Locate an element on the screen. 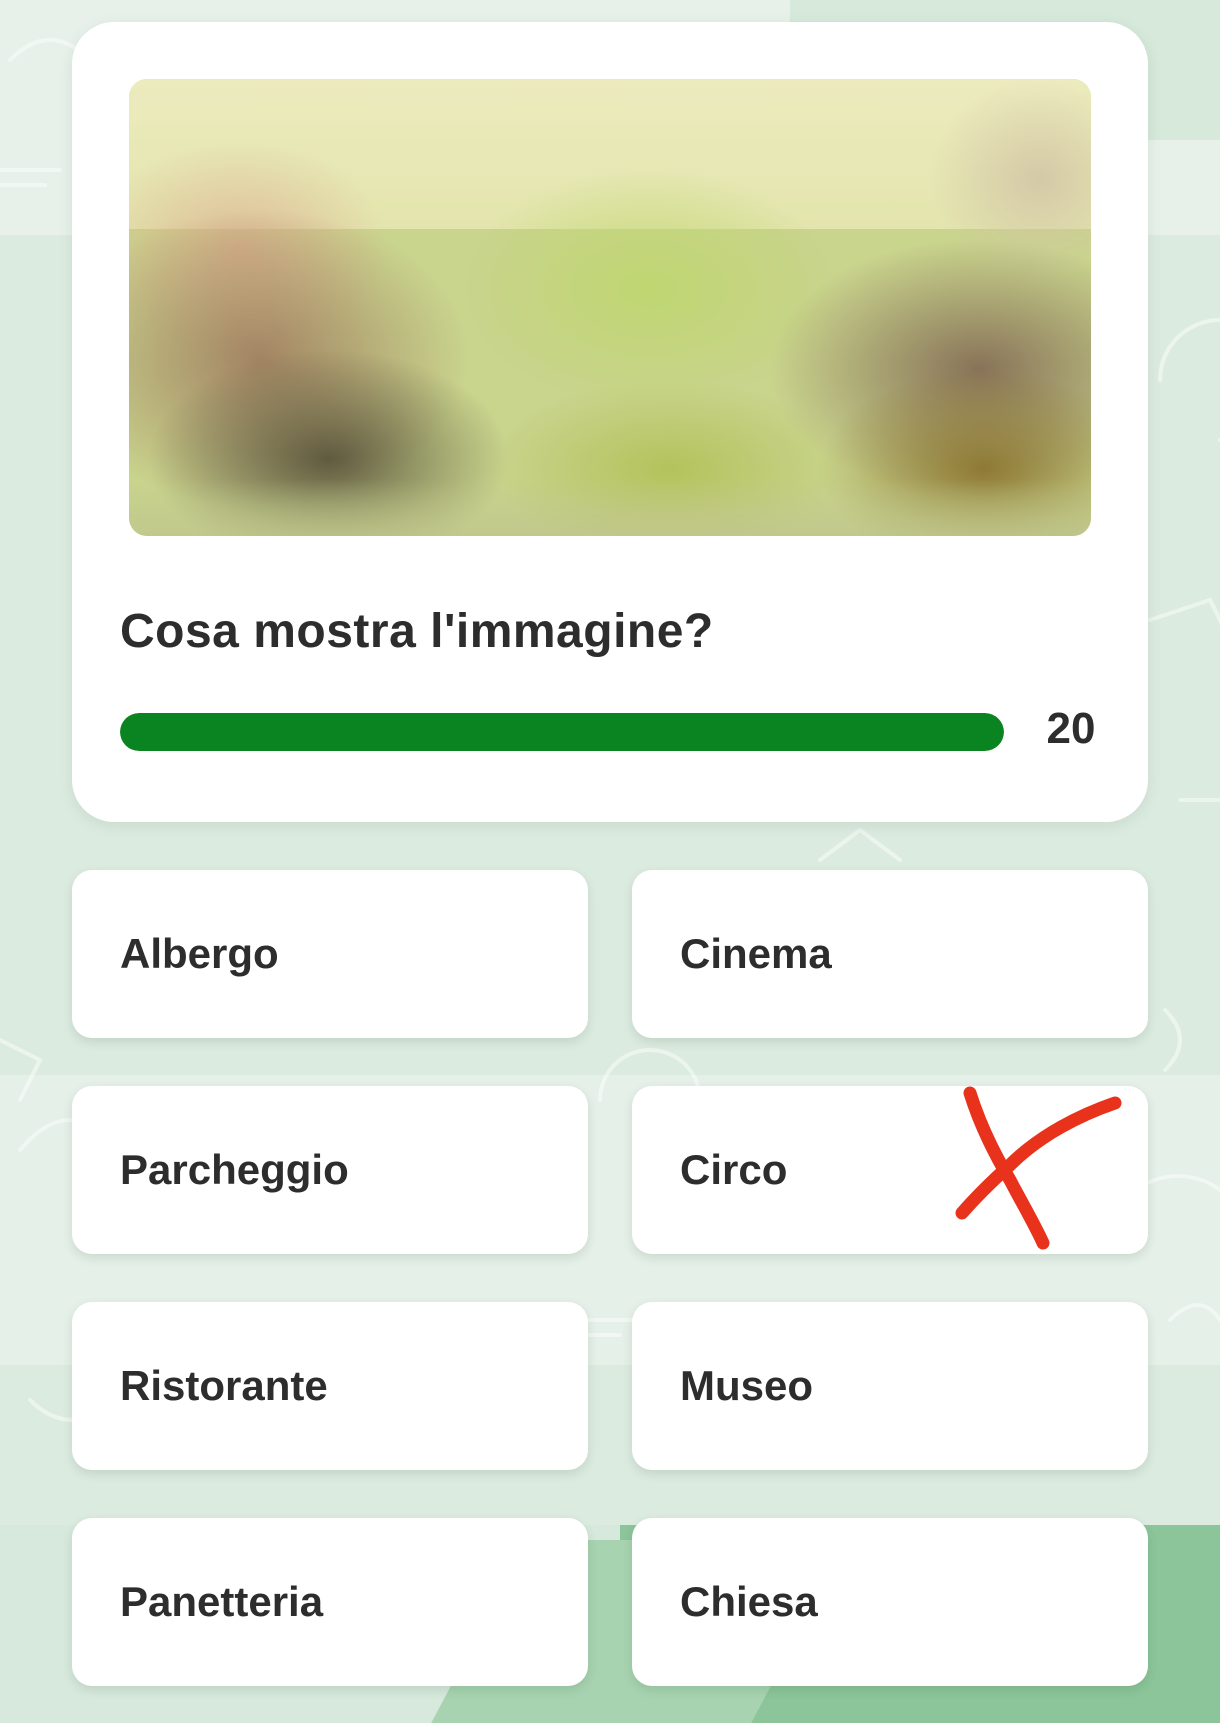 Image resolution: width=1220 pixels, height=1723 pixels. answer-button-chiesa: Chiesa is located at coordinates (890, 1602).